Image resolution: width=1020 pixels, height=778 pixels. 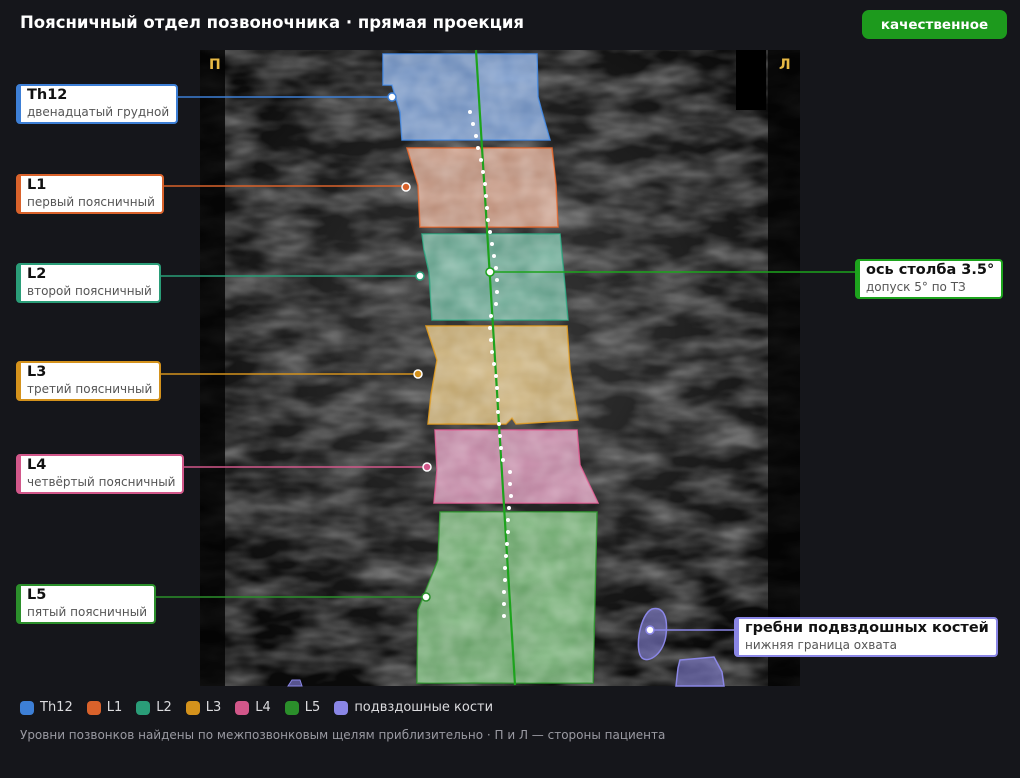 What do you see at coordinates (89, 381) in the screenshot?
I see `label-l3: L3 третий поясничный` at bounding box center [89, 381].